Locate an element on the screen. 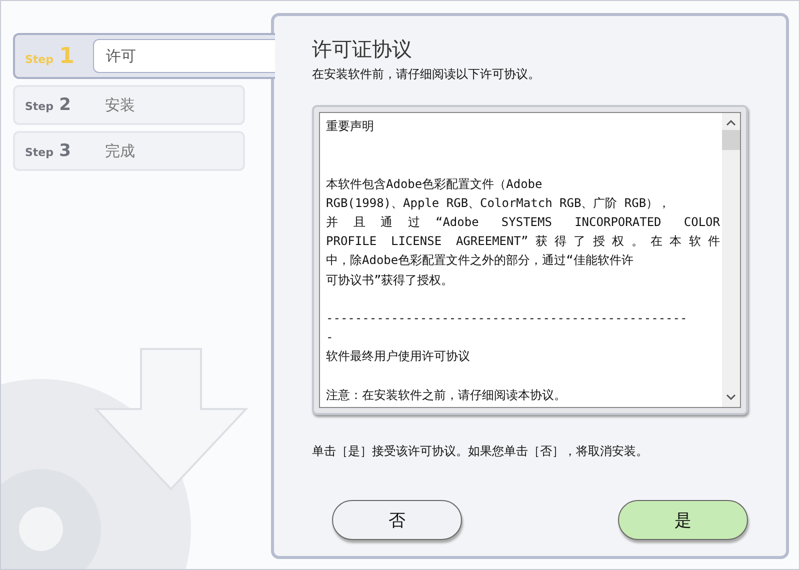 This screenshot has height=570, width=800. license-text-line: -------------------------------------------------- is located at coordinates (507, 318).